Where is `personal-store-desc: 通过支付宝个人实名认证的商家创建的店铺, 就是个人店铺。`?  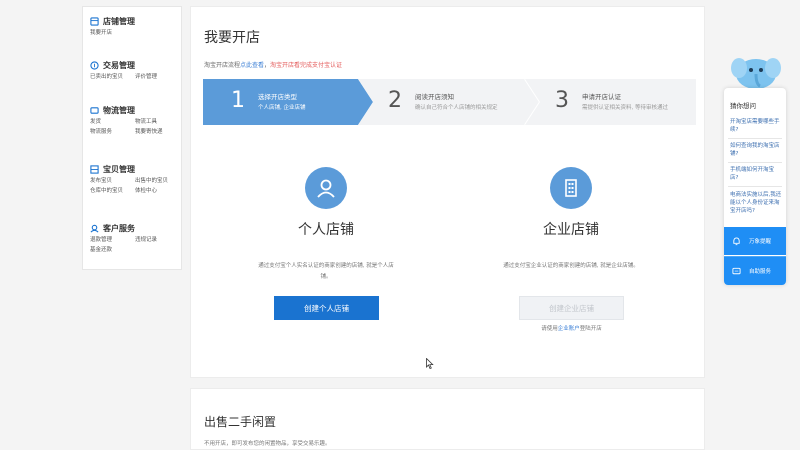
personal-store-desc: 通过支付宝个人实名认证的商家创建的店铺, 就是个人店铺。 is located at coordinates (326, 271).